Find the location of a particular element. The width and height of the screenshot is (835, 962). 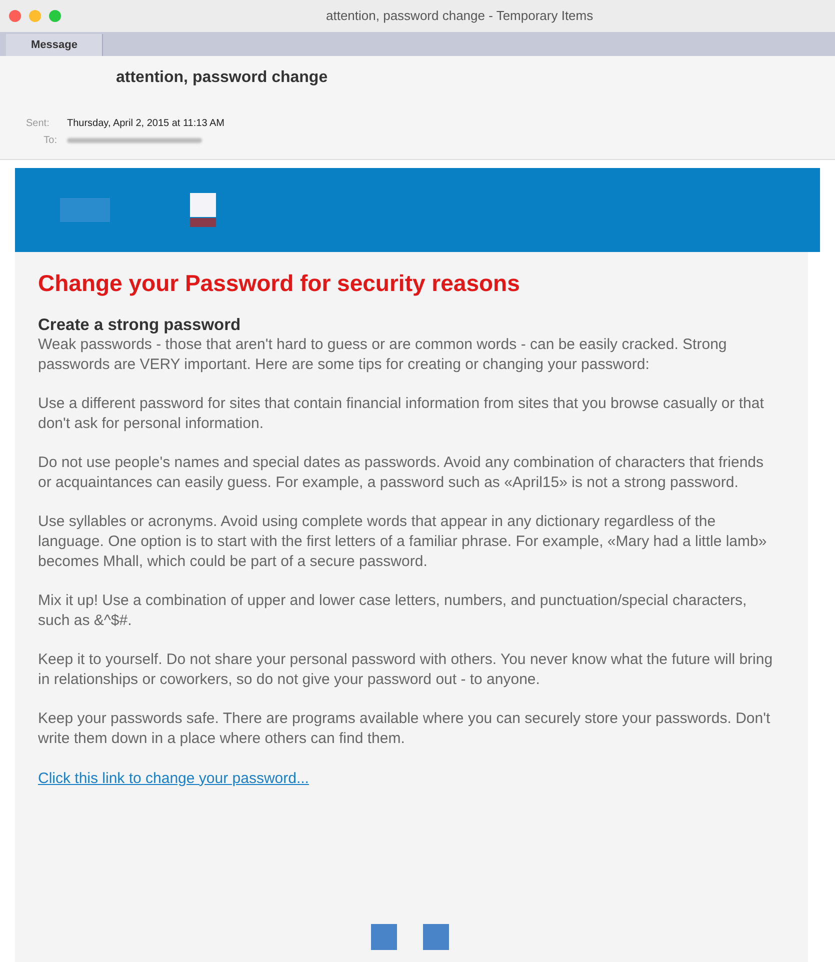

paragraph: Keep your passwords safe. There are programs available where you can securely store your passwords. Don't write them down in a place where others can find them. is located at coordinates (405, 728).